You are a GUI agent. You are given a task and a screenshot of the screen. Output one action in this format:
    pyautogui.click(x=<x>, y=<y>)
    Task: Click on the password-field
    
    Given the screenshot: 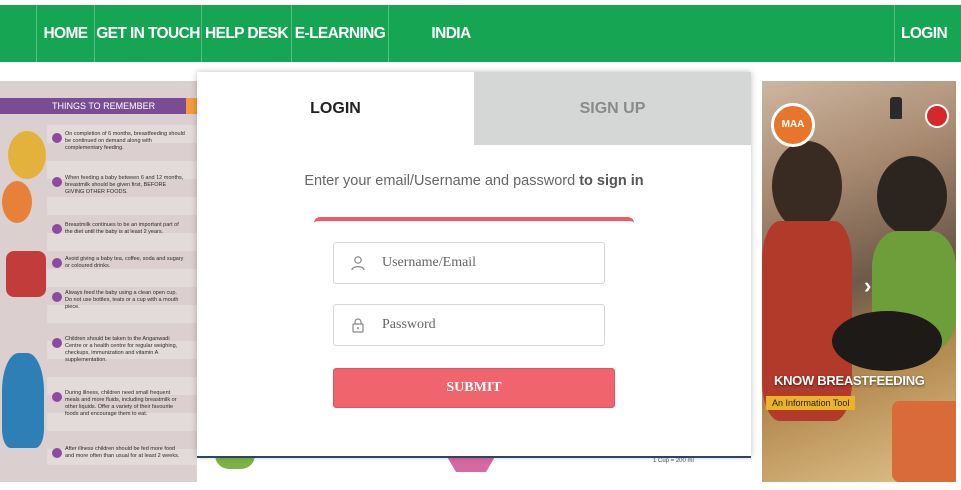 What is the action you would take?
    pyautogui.click(x=469, y=325)
    